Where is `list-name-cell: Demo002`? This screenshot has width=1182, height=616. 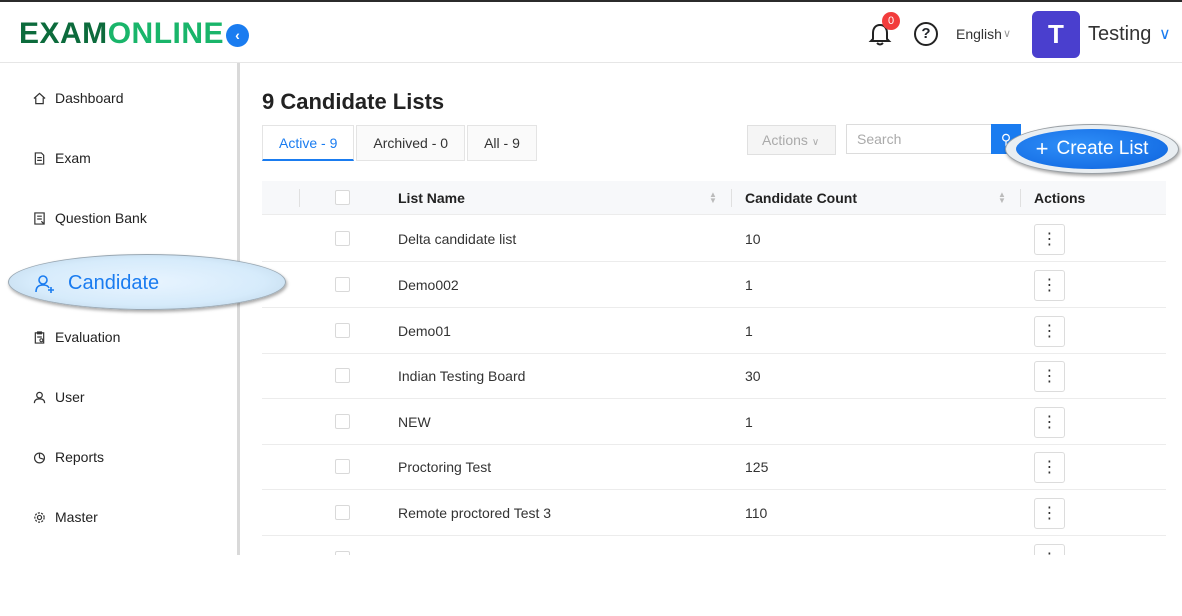 list-name-cell: Demo002 is located at coordinates (428, 285).